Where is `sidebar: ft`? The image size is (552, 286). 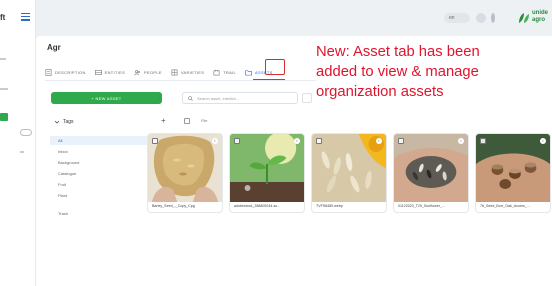
sidebar: ft is located at coordinates (18, 143).